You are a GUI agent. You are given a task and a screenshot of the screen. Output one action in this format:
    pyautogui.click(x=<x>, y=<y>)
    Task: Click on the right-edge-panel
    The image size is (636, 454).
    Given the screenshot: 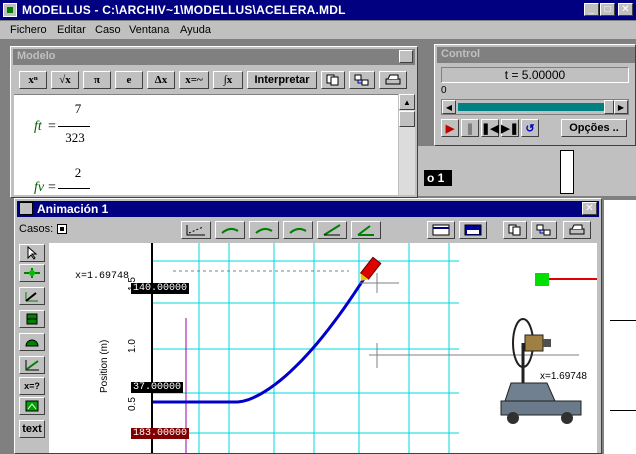 What is the action you would take?
    pyautogui.click(x=620, y=327)
    